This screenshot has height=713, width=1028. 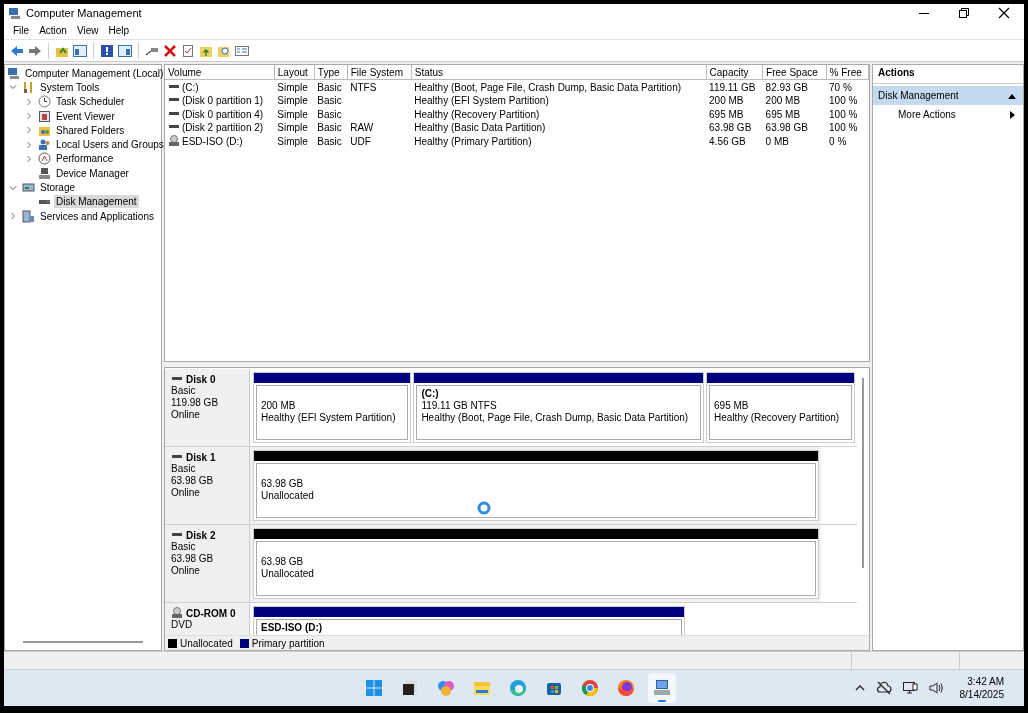 What do you see at coordinates (97, 216) in the screenshot?
I see `tree-item: Services and Applications` at bounding box center [97, 216].